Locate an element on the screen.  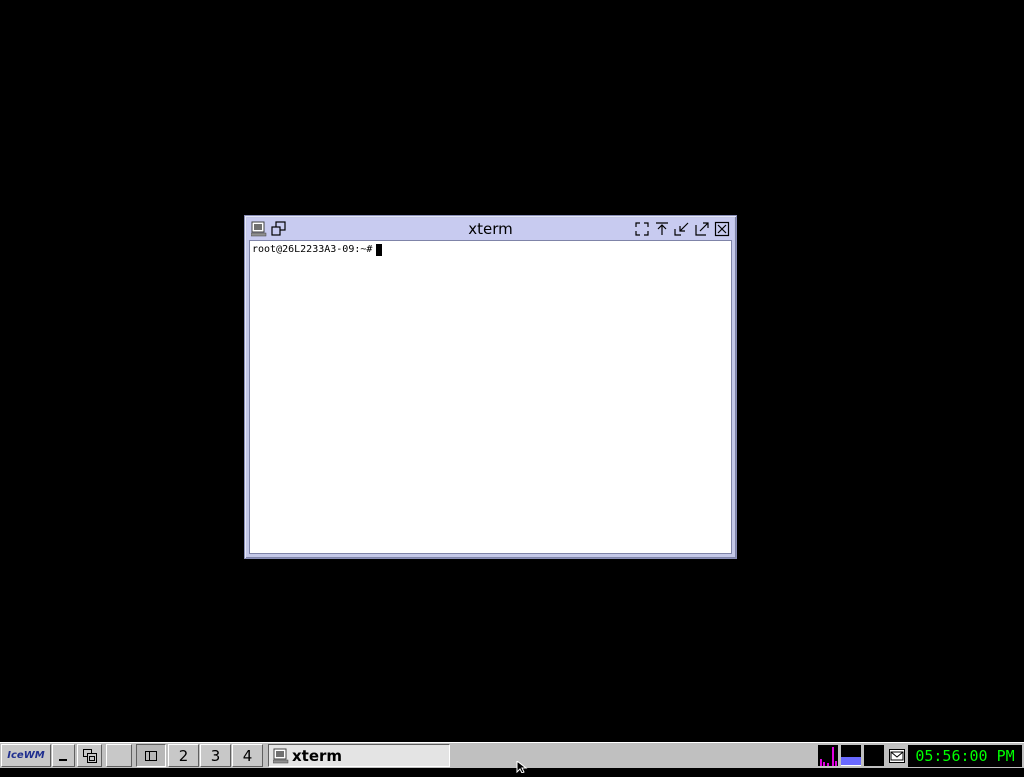
terminal-prompt-line: root@26L2233A3-09:~# is located at coordinates (317, 250).